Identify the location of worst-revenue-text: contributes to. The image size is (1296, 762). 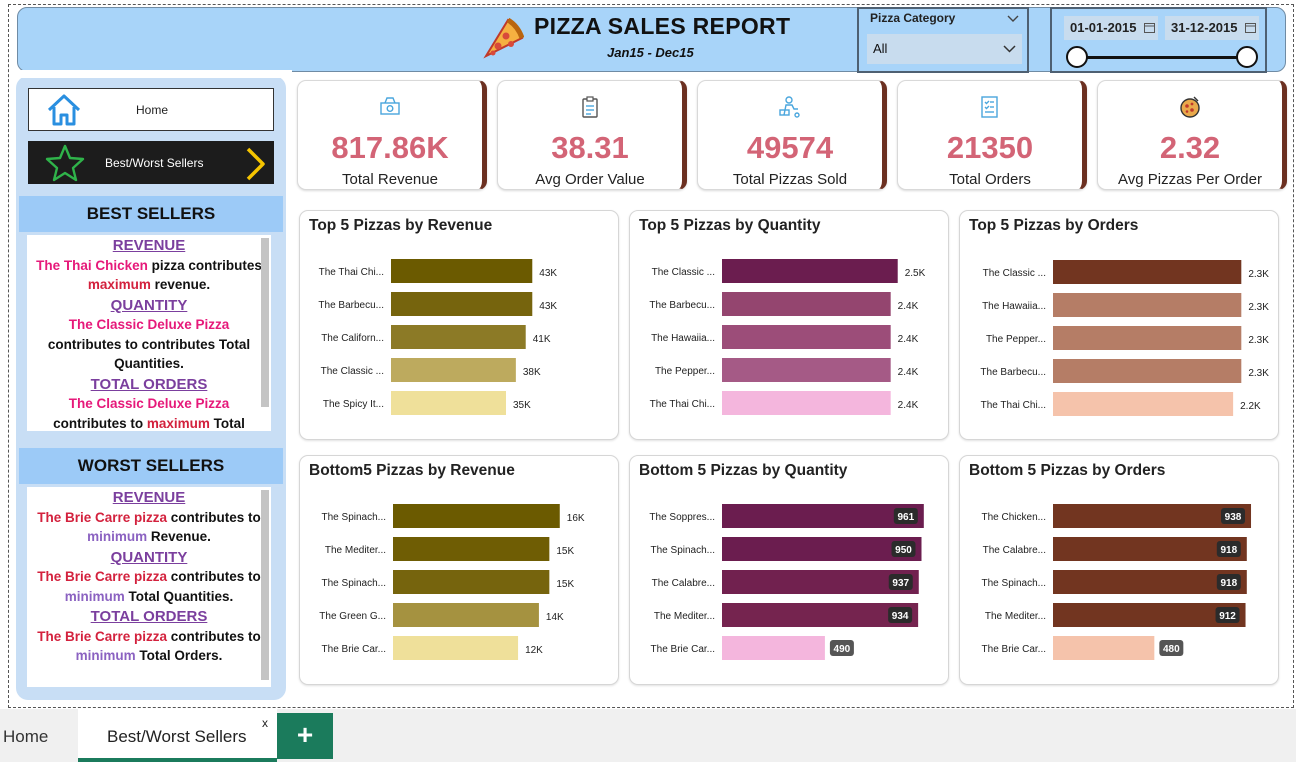
(214, 517).